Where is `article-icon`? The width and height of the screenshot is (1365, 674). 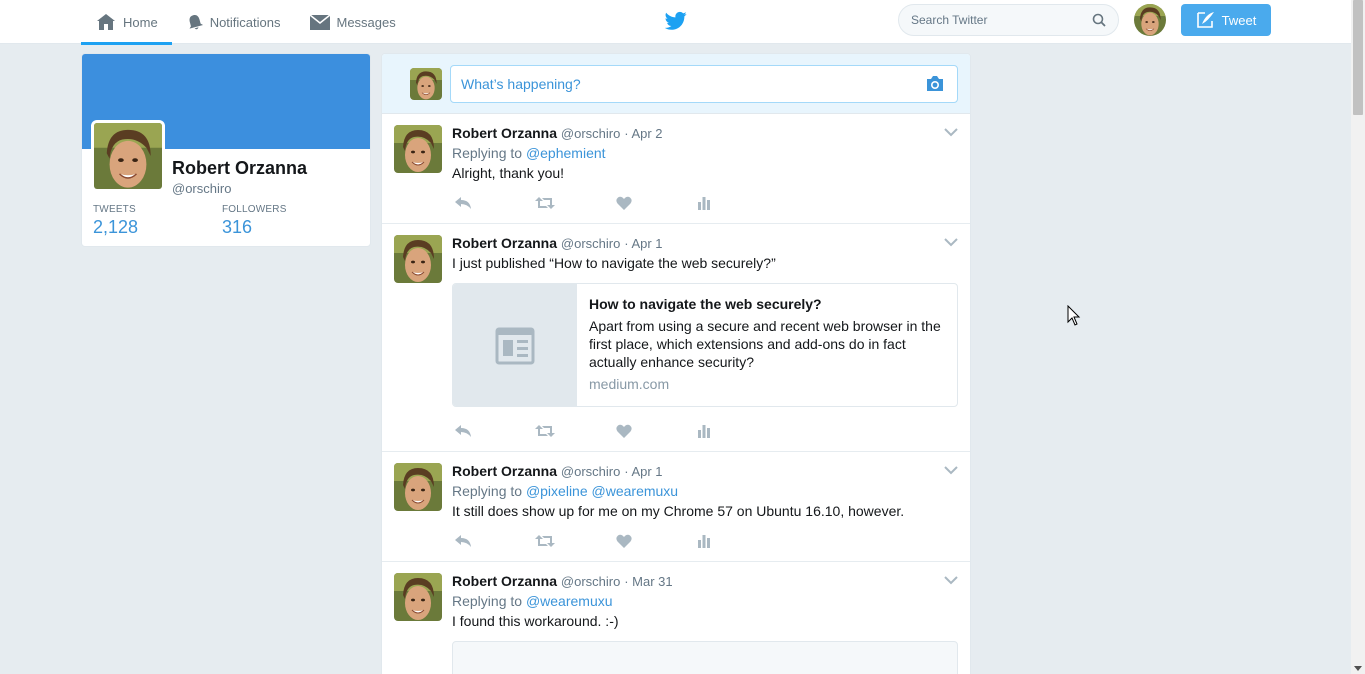
article-icon is located at coordinates (515, 346).